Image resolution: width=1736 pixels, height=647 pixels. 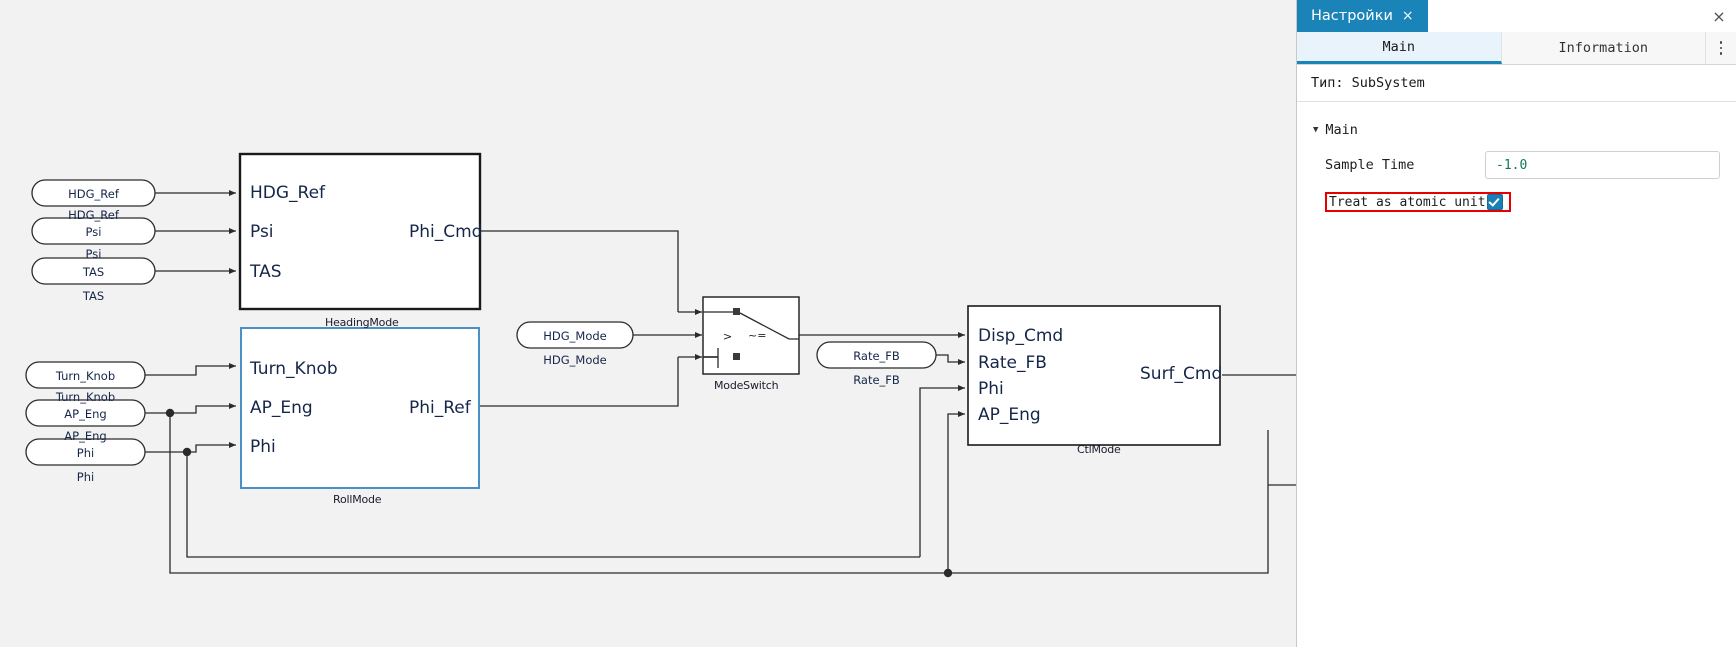 What do you see at coordinates (1352, 16) in the screenshot?
I see `panel-chip-title: Настройки` at bounding box center [1352, 16].